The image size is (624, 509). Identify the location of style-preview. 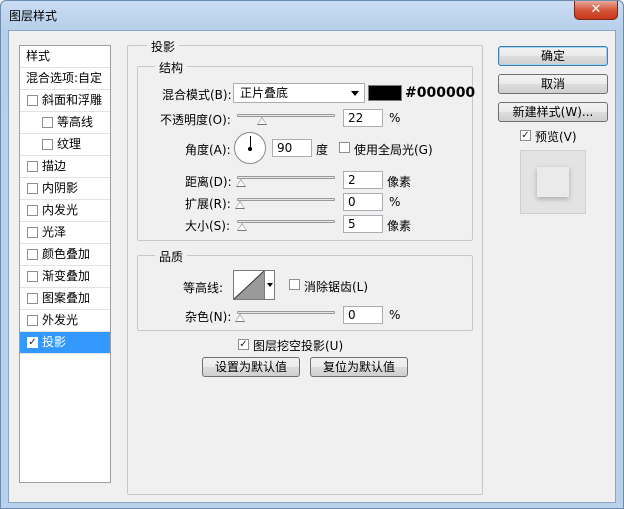
(553, 182).